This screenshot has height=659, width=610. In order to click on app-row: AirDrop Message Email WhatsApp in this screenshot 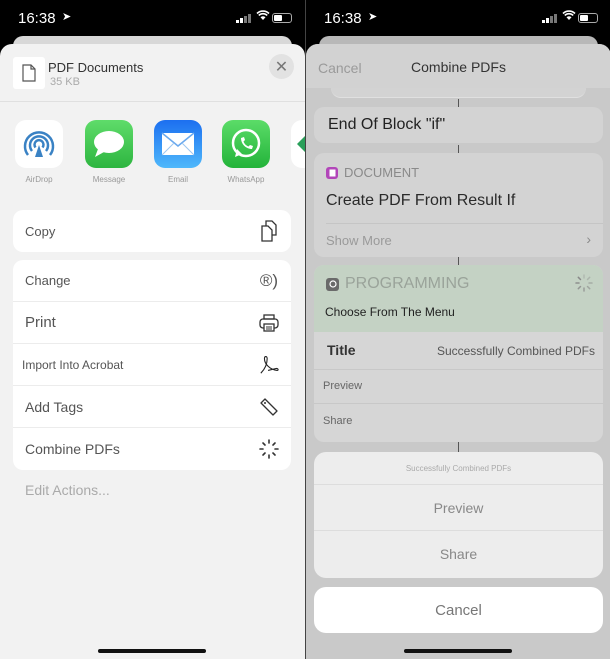, I will do `click(159, 155)`.